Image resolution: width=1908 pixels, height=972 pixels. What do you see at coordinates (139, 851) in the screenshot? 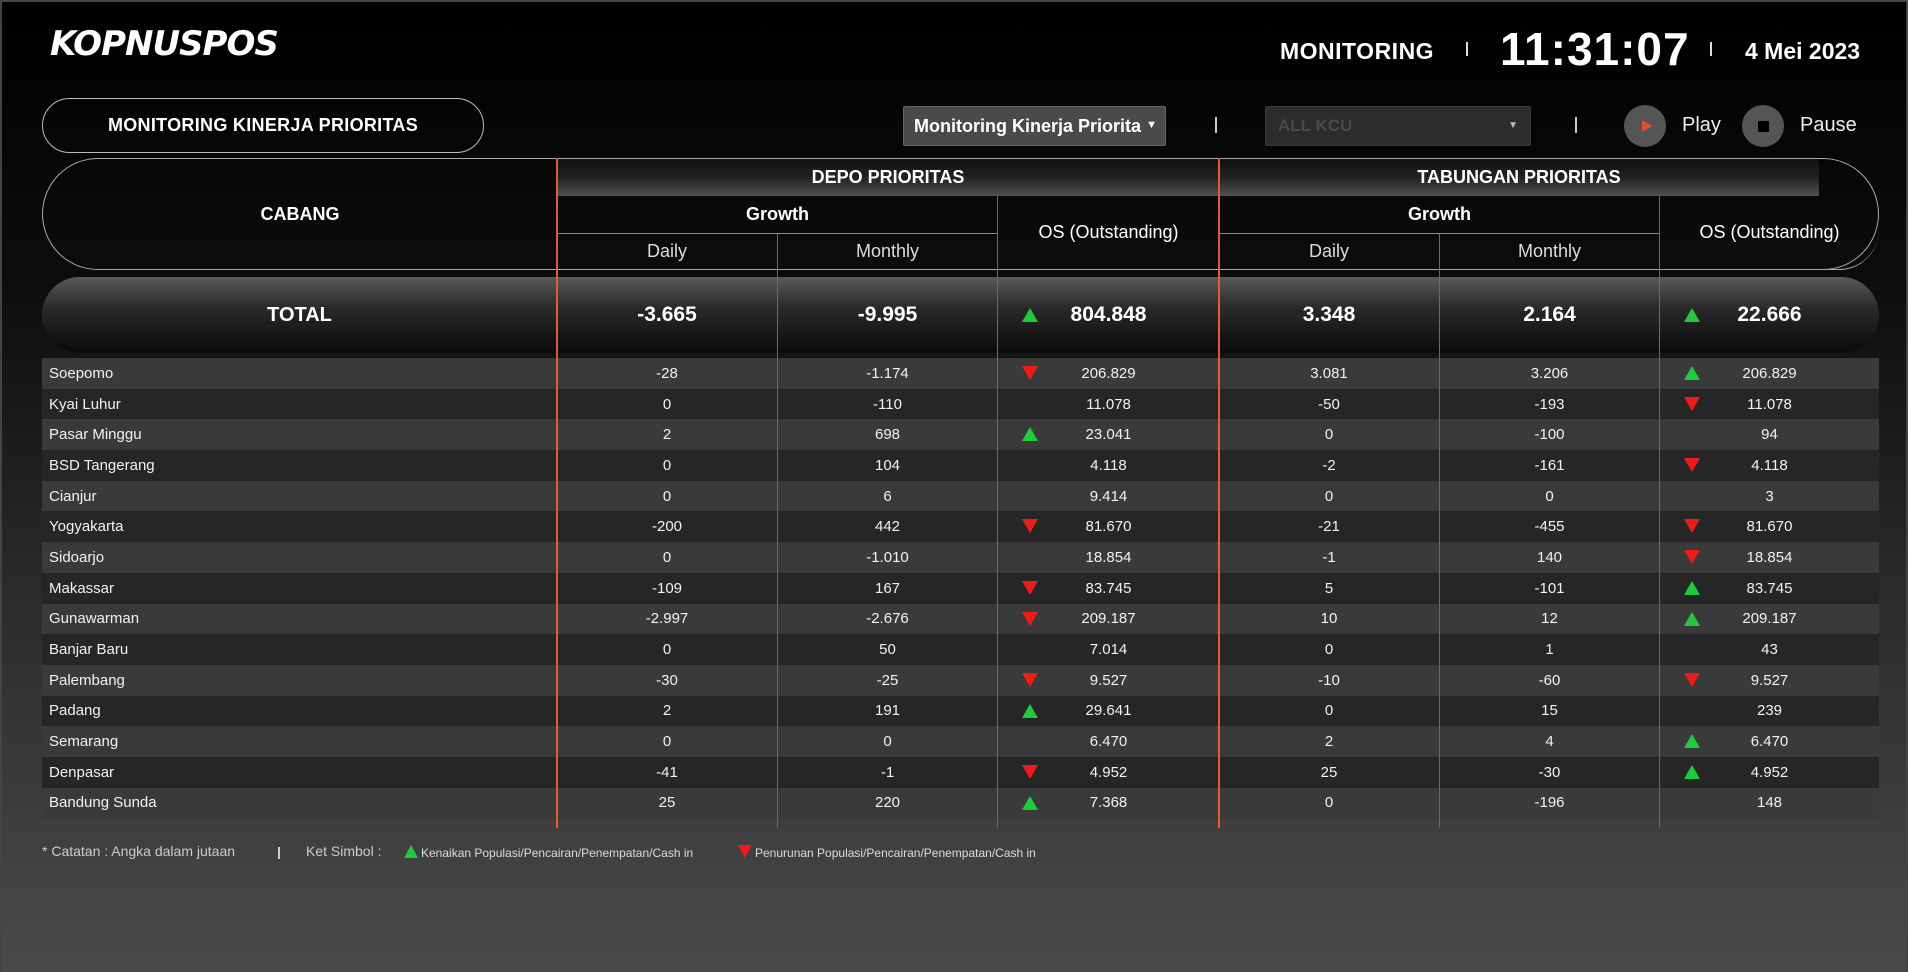
I see `footer-note: * Catatan : Angka dalam jutaan` at bounding box center [139, 851].